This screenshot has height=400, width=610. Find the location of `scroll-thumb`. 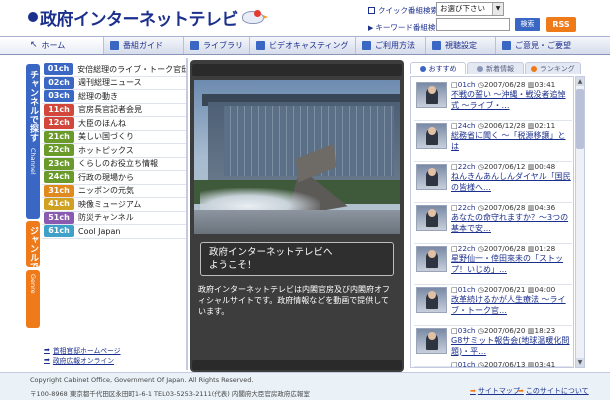

scroll-thumb is located at coordinates (580, 119).